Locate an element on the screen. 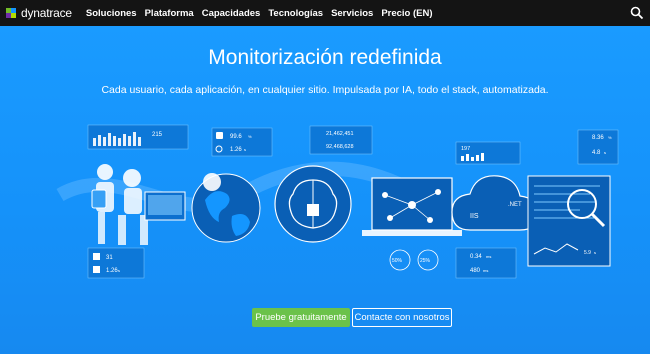 The image size is (650, 354). try-free-button: Pruebe gratuitamente is located at coordinates (301, 317).